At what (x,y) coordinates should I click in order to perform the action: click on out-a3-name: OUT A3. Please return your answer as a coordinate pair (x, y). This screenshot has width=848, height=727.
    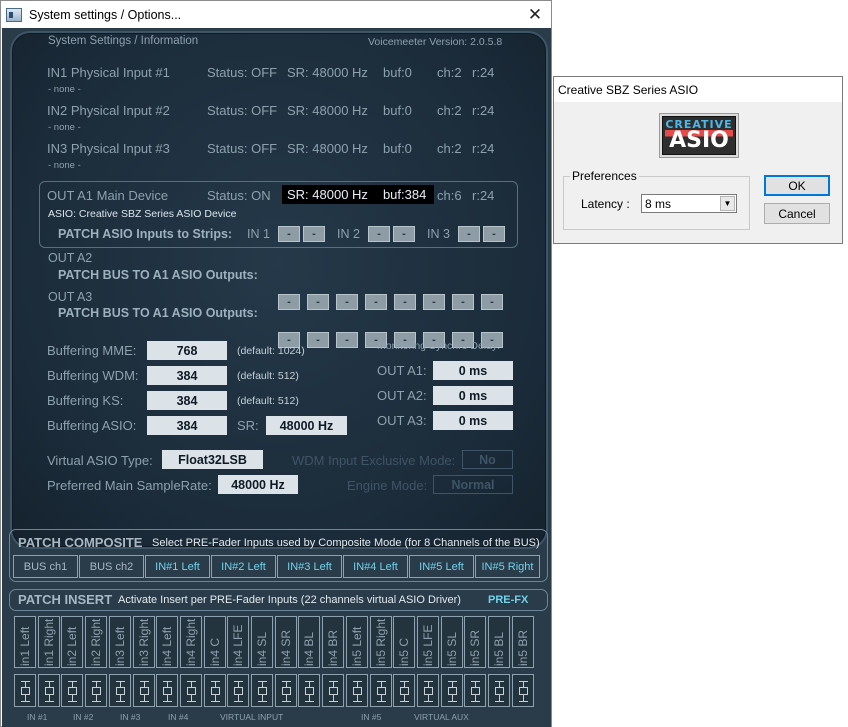
    Looking at the image, I should click on (70, 297).